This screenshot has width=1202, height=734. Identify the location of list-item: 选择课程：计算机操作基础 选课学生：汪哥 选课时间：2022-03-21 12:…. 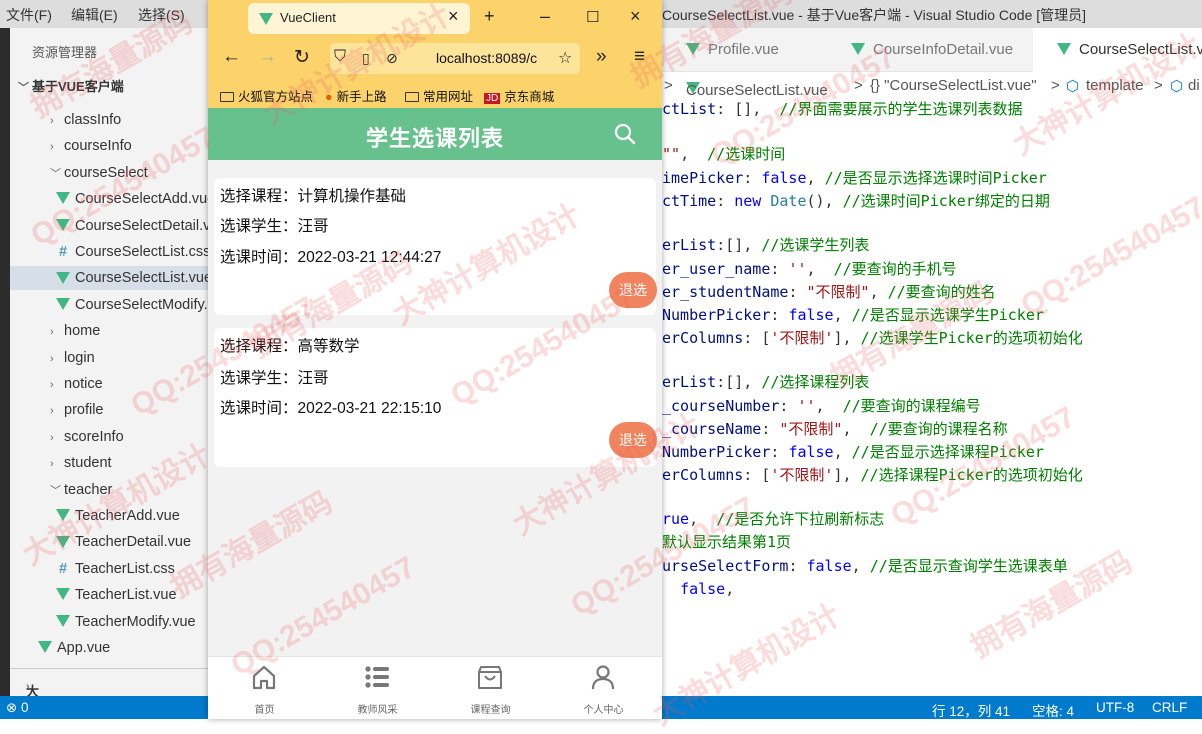
(435, 246).